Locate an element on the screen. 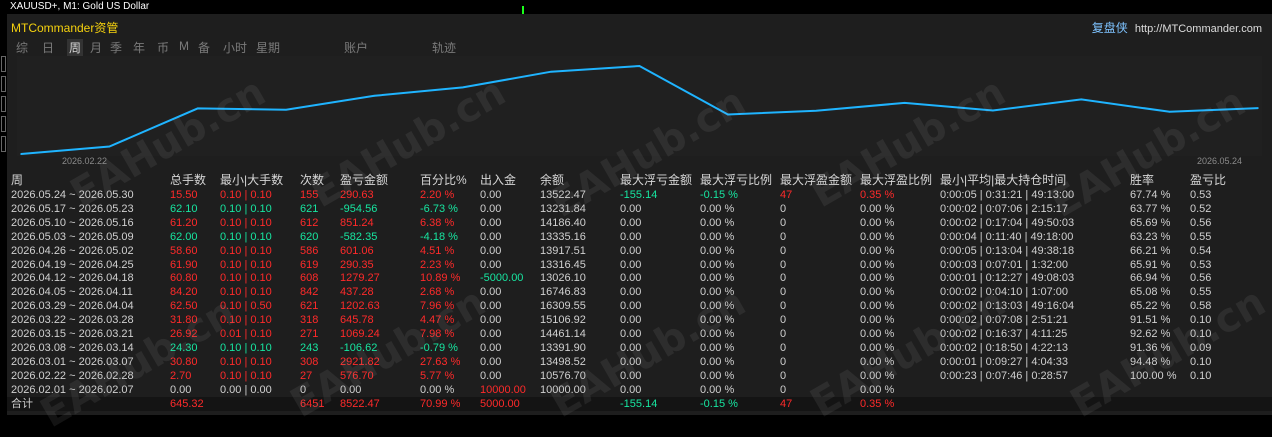 Image resolution: width=1272 pixels, height=437 pixels. tab-6: 币 is located at coordinates (163, 47).